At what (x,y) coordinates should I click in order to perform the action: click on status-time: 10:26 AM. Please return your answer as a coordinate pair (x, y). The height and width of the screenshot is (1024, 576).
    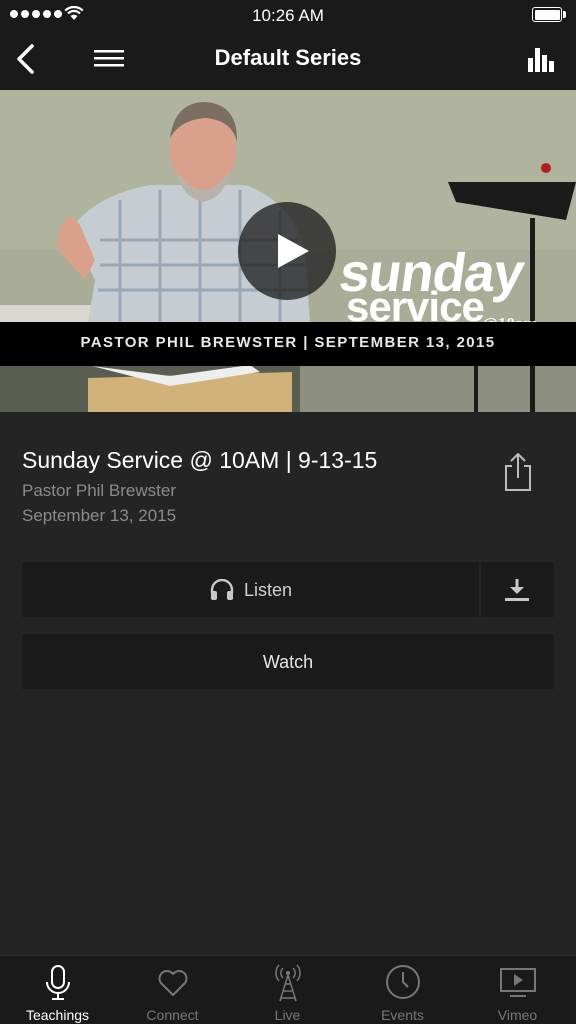
    Looking at the image, I should click on (288, 15).